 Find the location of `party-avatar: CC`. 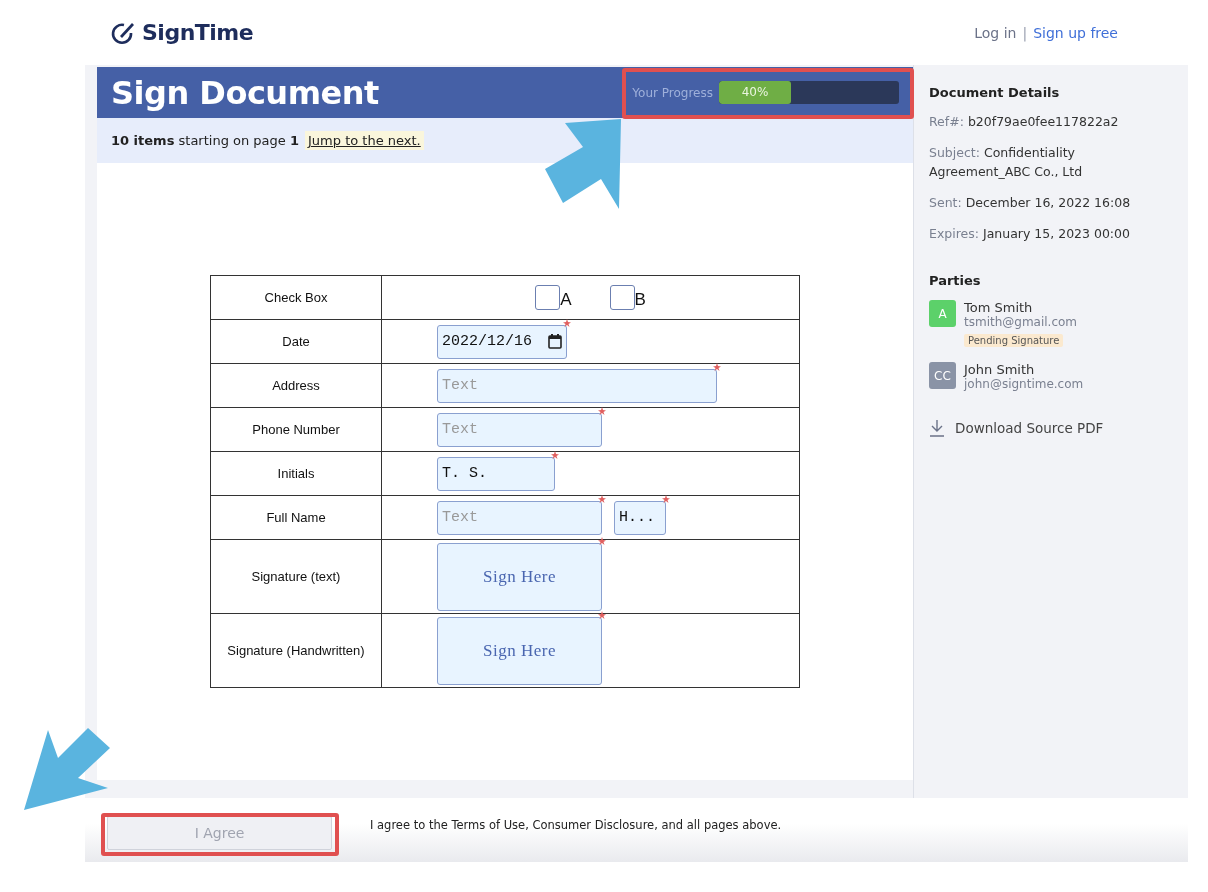

party-avatar: CC is located at coordinates (942, 375).